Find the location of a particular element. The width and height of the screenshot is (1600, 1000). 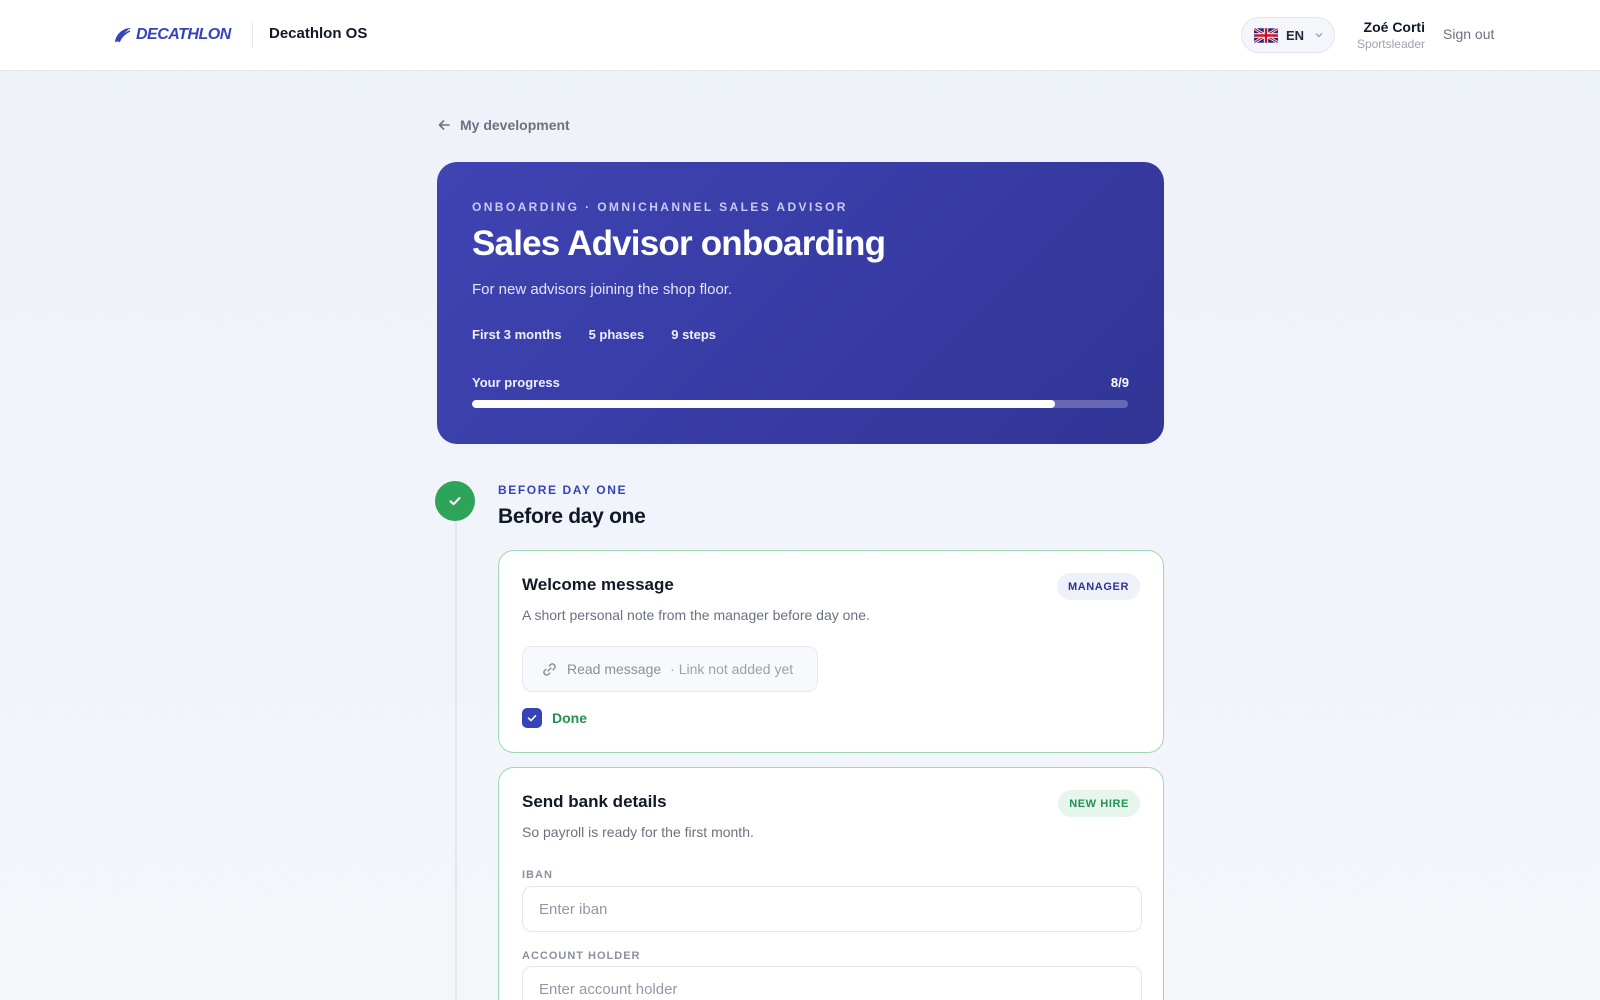

phase-complete-badge is located at coordinates (455, 501).